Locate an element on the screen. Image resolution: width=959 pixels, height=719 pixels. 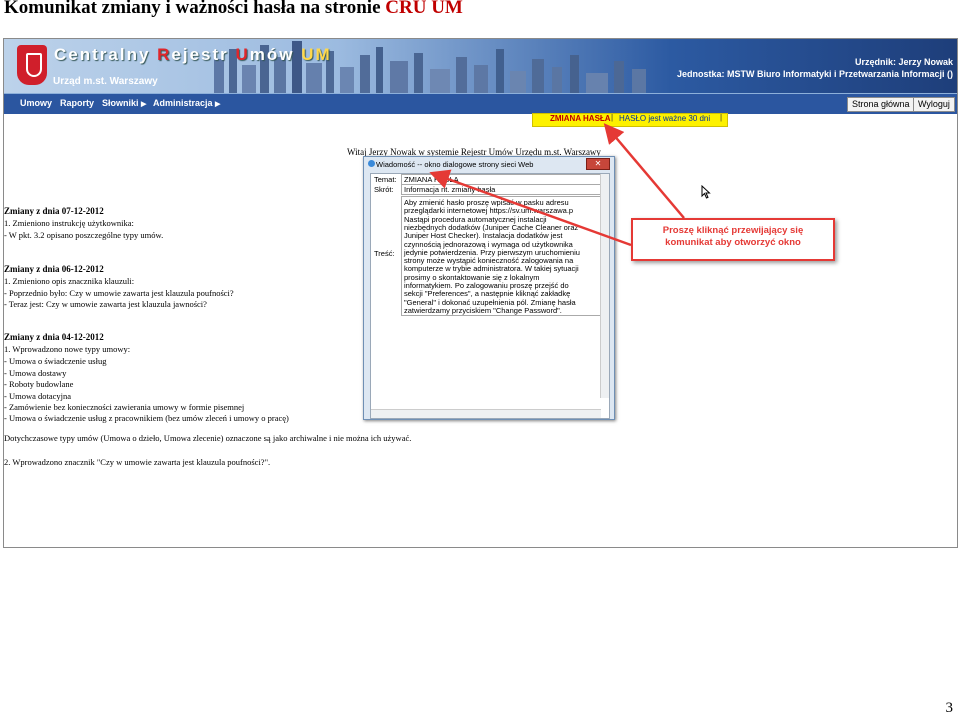
document-title-accent: CRU UM is located at coordinates (424, 9).